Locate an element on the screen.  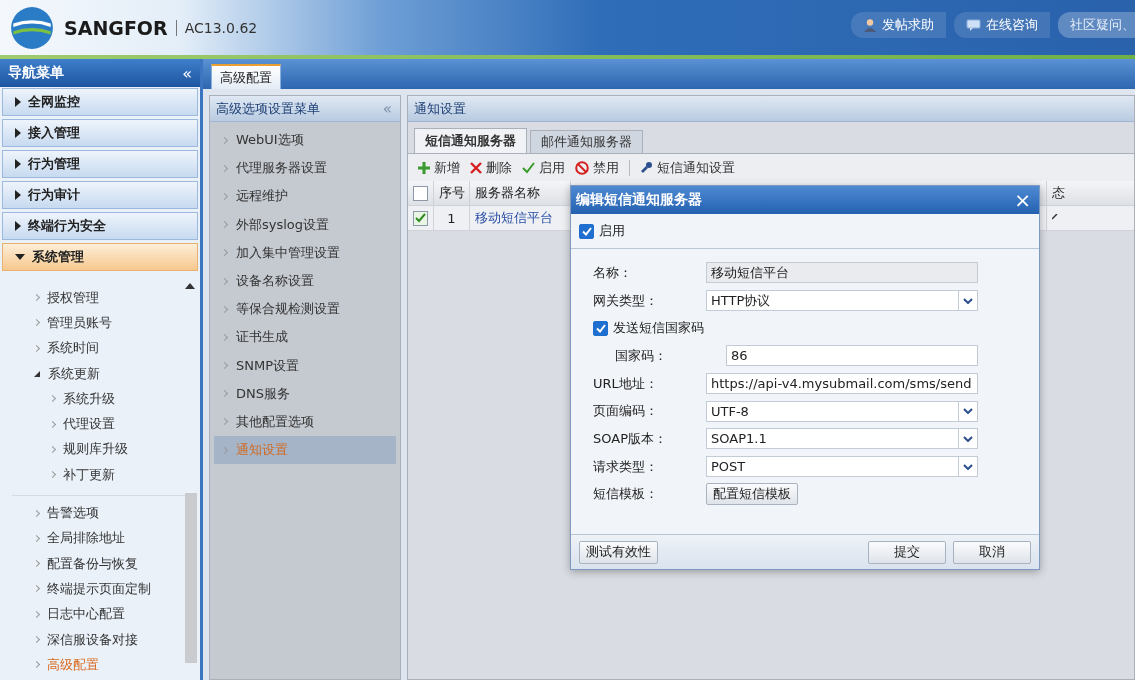
tree-item: 配置备份与恢复 is located at coordinates (100, 563).